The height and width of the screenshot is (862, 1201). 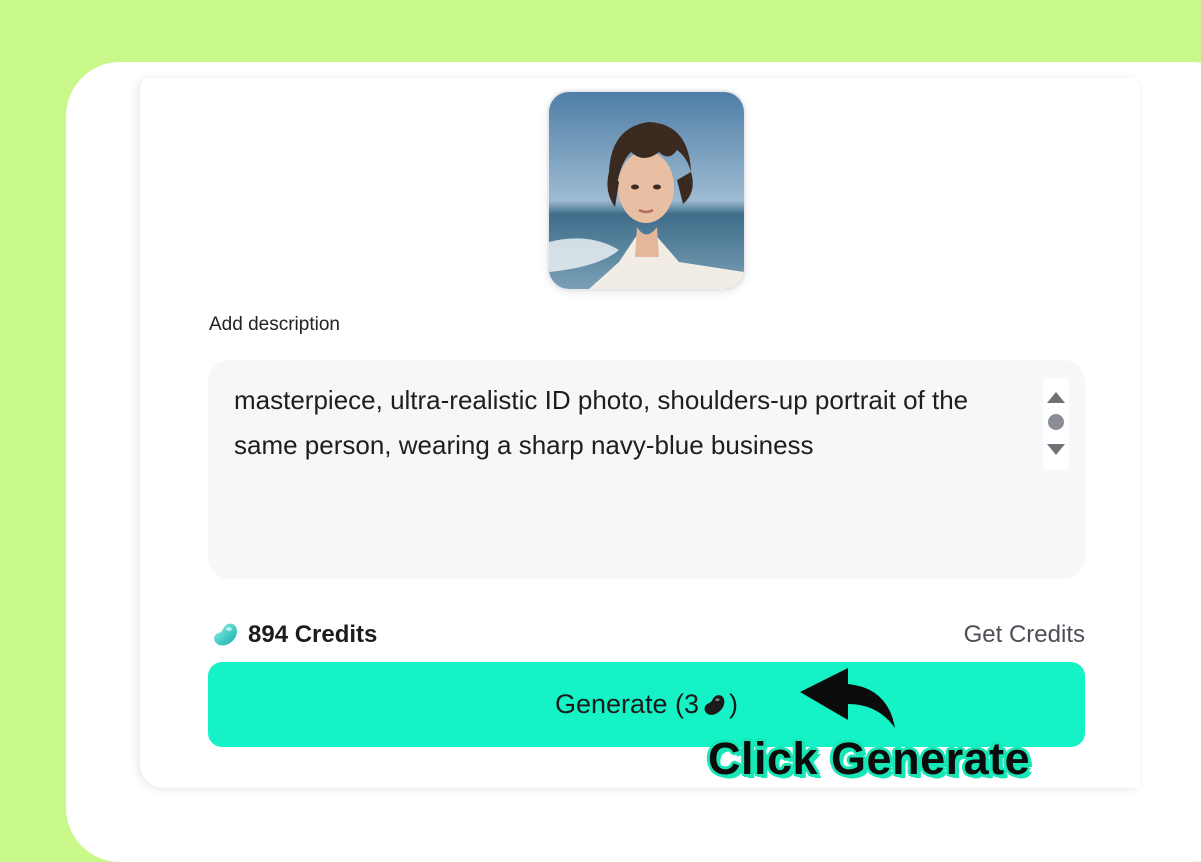 I want to click on avatar-preview, so click(x=646, y=190).